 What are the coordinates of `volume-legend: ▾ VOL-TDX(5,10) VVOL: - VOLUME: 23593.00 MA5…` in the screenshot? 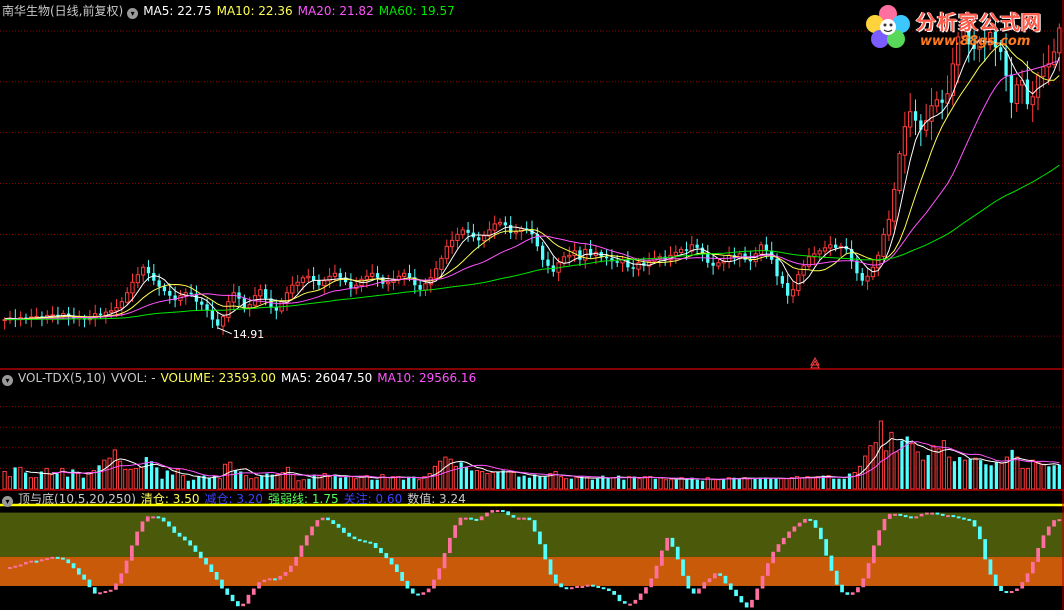 It's located at (244, 378).